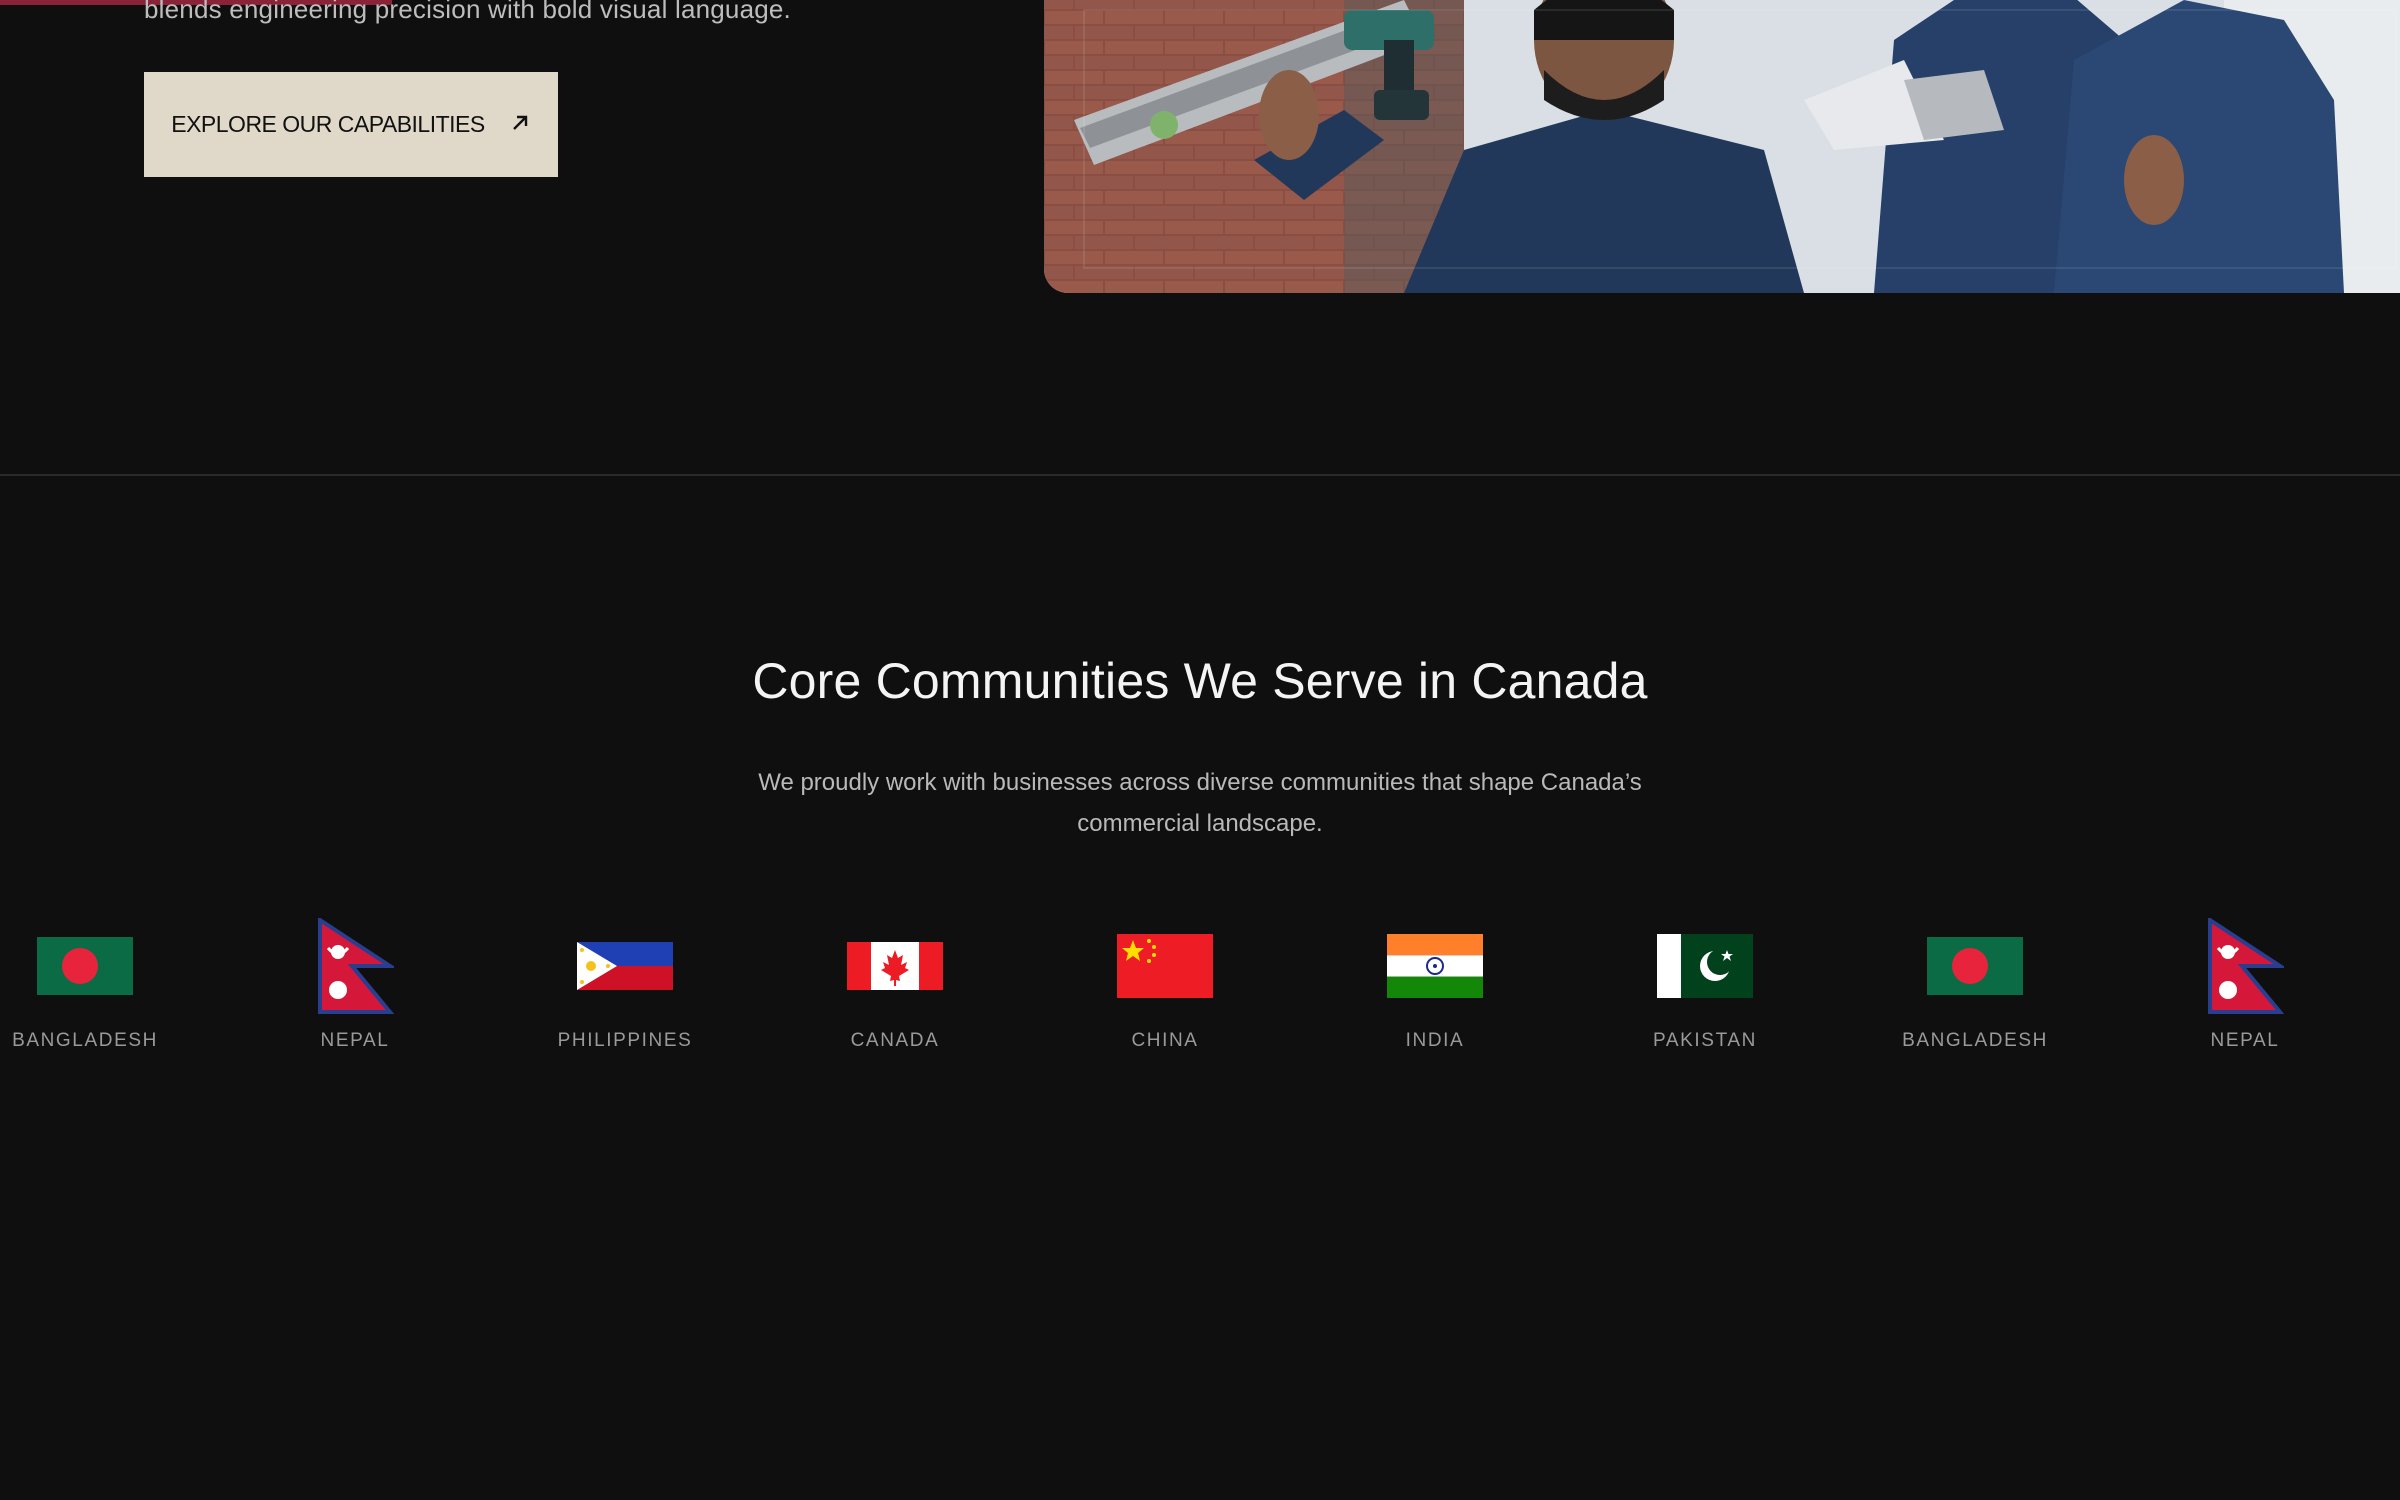 The image size is (2400, 1500). What do you see at coordinates (625, 966) in the screenshot?
I see `philippines-flag-icon` at bounding box center [625, 966].